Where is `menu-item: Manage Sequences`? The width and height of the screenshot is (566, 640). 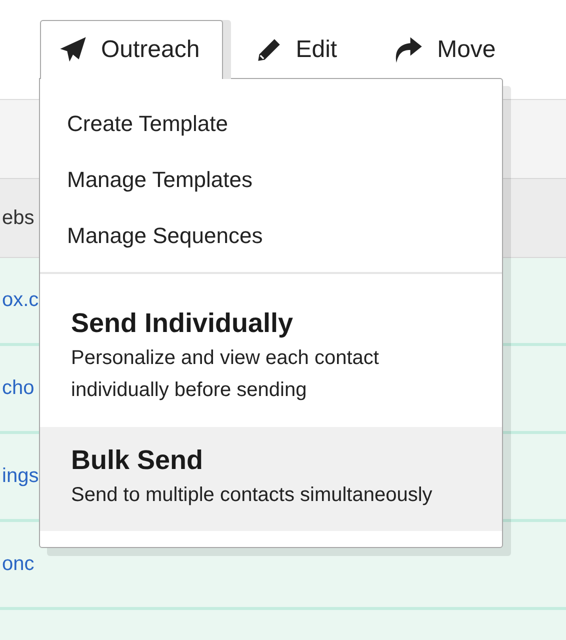
menu-item: Manage Sequences is located at coordinates (271, 236).